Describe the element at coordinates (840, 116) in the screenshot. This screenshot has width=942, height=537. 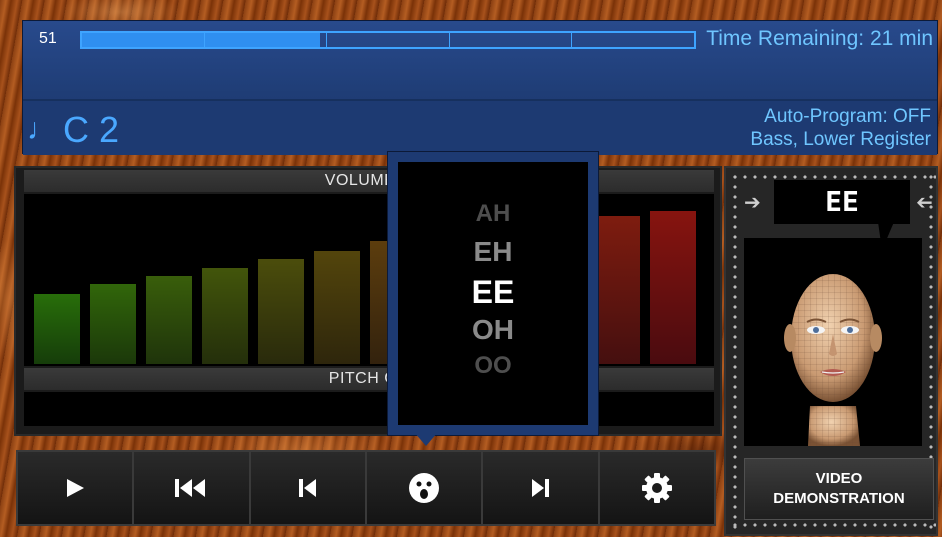
I see `auto-program-status: Auto-Program: OFF` at that location.